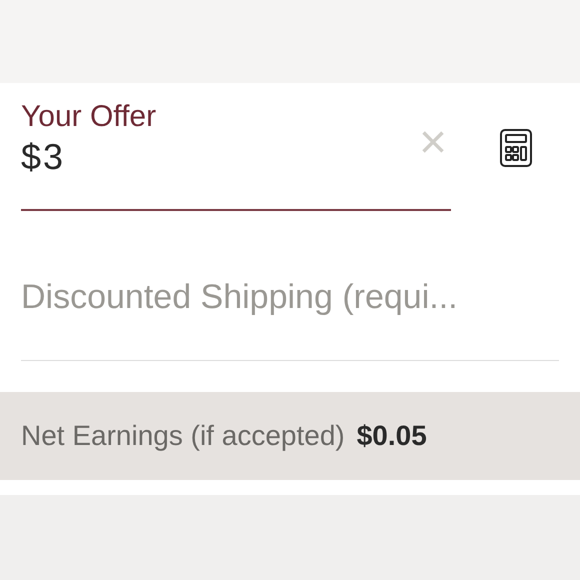  Describe the element at coordinates (183, 436) in the screenshot. I see `net-earnings-label: Net Earnings (if accepted)` at that location.